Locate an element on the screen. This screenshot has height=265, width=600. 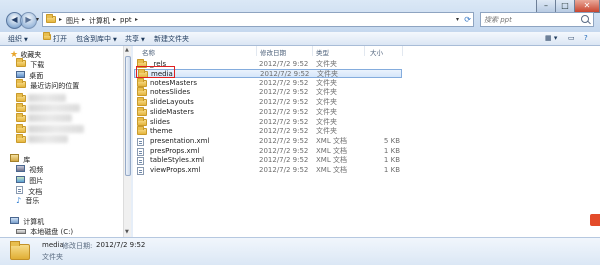
file-row: slideLayouts 2012/7/2 9:52 文件夹 is located at coordinates (268, 102).